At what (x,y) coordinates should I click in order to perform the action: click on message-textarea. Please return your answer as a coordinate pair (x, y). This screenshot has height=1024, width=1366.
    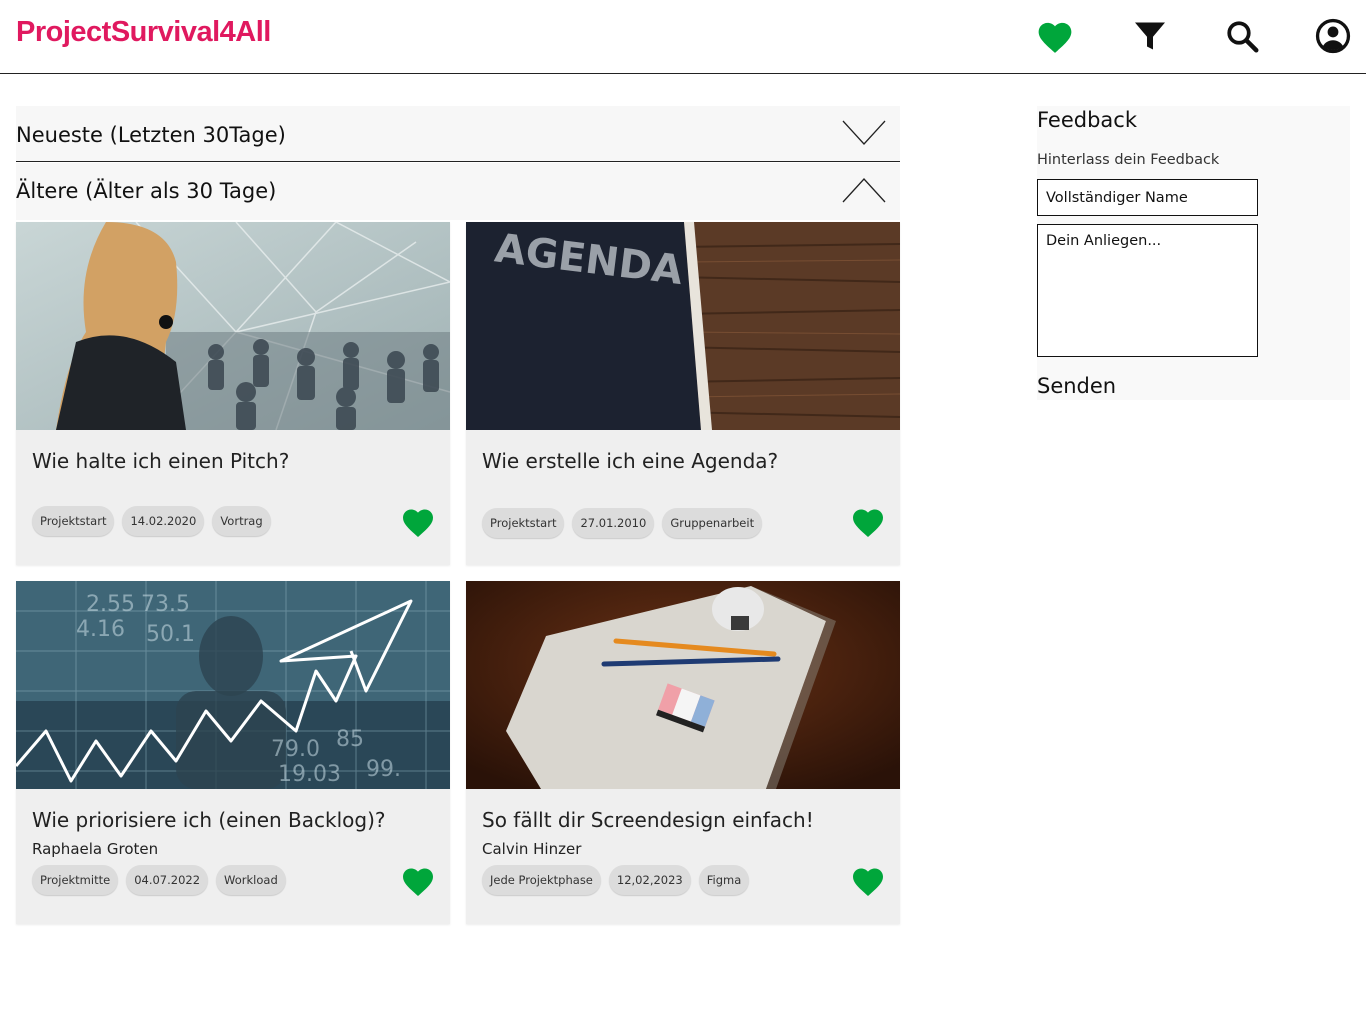
    Looking at the image, I should click on (1147, 290).